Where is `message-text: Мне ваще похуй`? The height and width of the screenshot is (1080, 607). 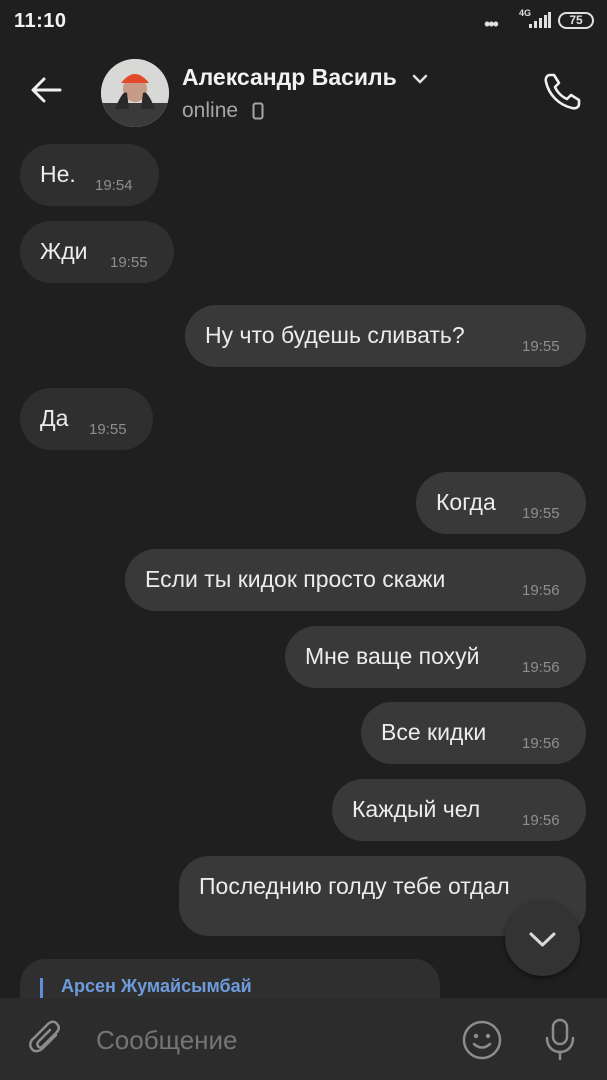 message-text: Мне ваще похуй is located at coordinates (392, 656).